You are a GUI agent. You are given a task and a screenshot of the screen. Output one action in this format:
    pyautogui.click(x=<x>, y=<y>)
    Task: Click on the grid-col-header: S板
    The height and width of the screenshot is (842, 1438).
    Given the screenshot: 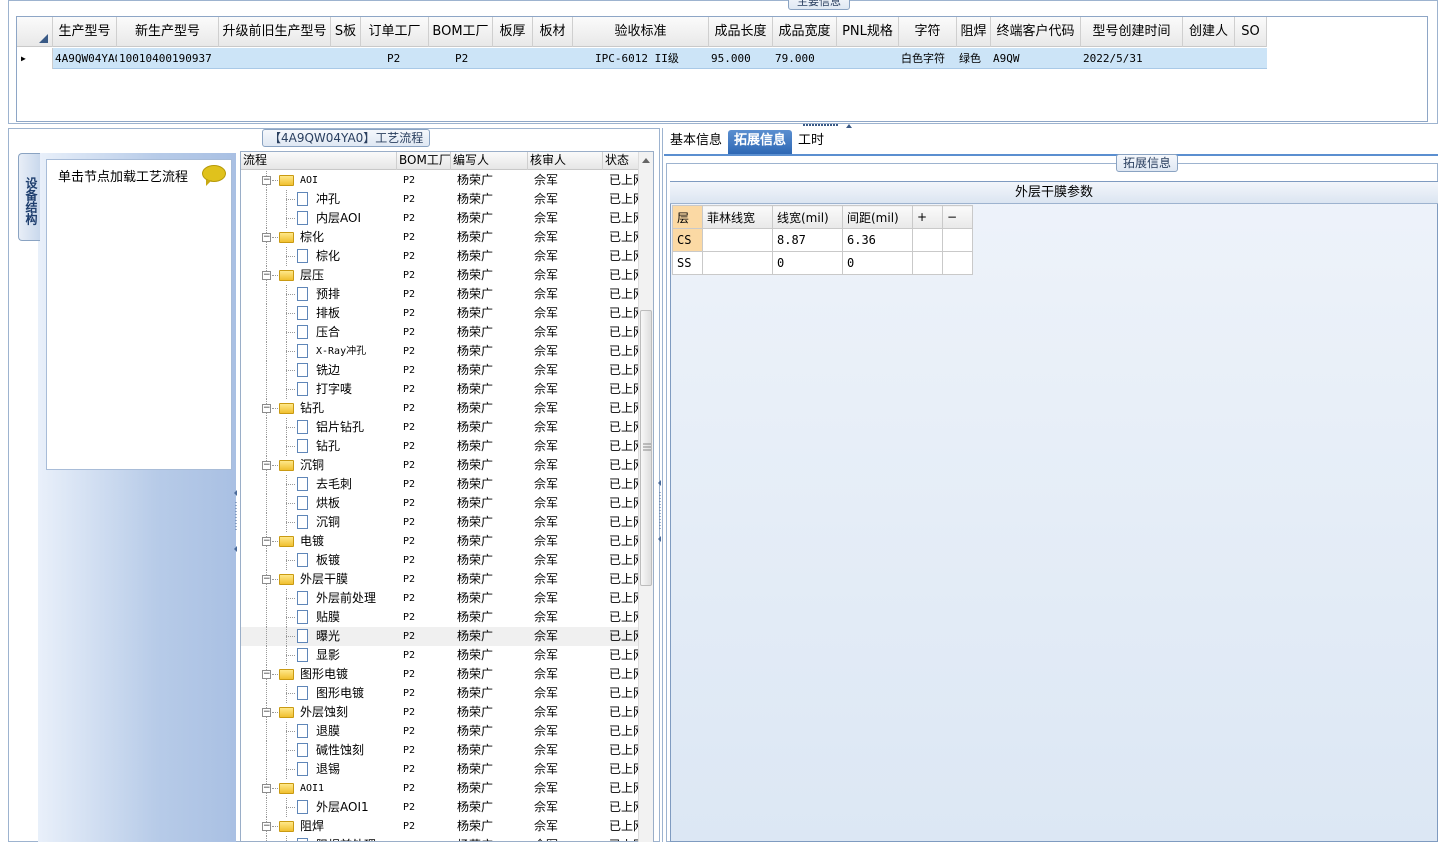 What is the action you would take?
    pyautogui.click(x=346, y=32)
    